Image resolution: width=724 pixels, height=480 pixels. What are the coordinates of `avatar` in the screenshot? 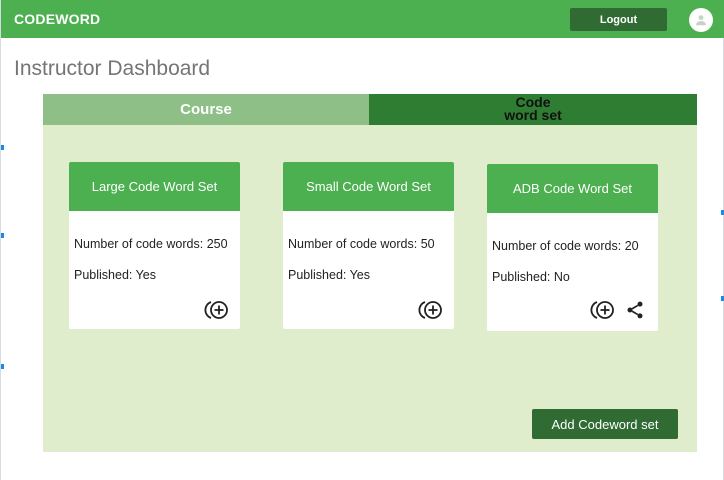 It's located at (701, 20).